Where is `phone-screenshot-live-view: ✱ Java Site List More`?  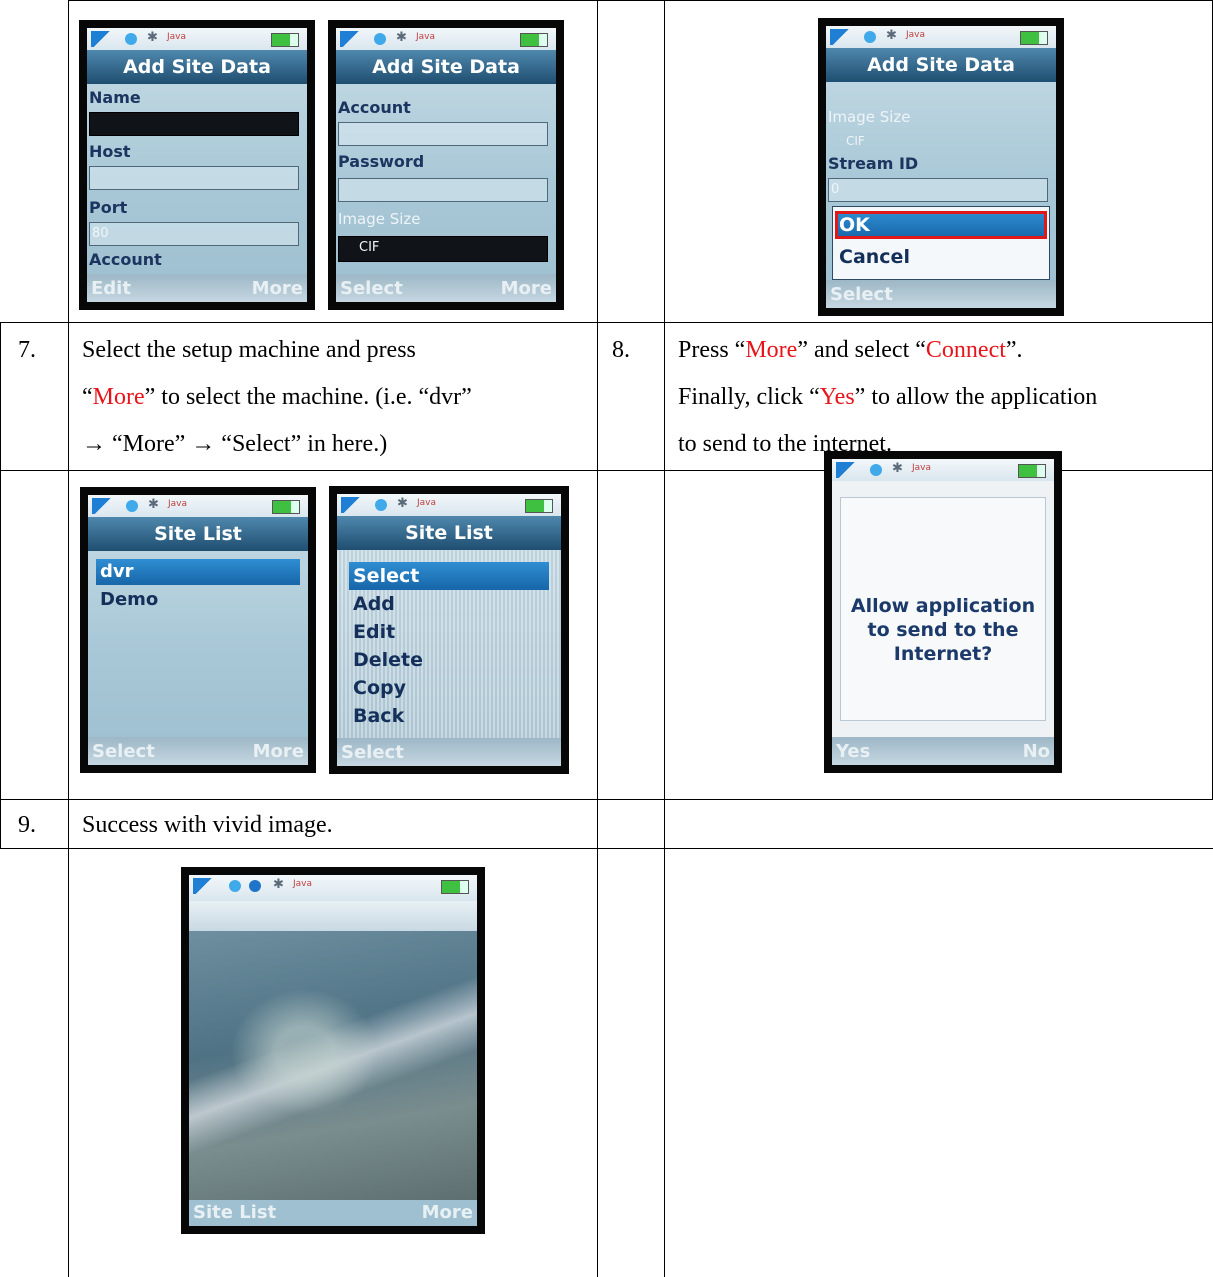 phone-screenshot-live-view: ✱ Java Site List More is located at coordinates (333, 1050).